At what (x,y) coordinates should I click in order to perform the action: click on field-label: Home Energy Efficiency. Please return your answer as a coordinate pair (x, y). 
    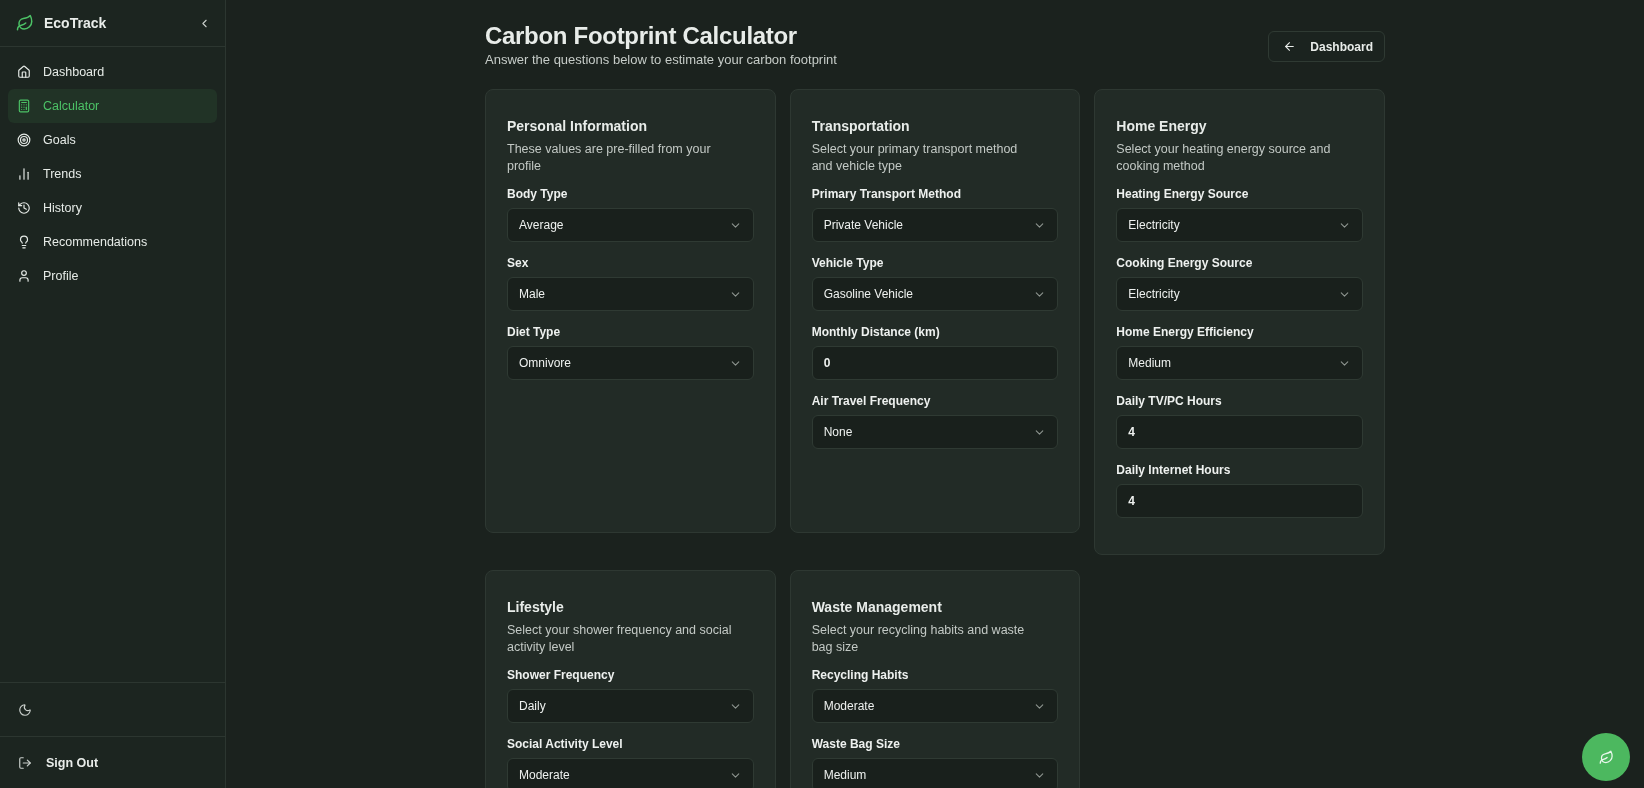
    Looking at the image, I should click on (1185, 332).